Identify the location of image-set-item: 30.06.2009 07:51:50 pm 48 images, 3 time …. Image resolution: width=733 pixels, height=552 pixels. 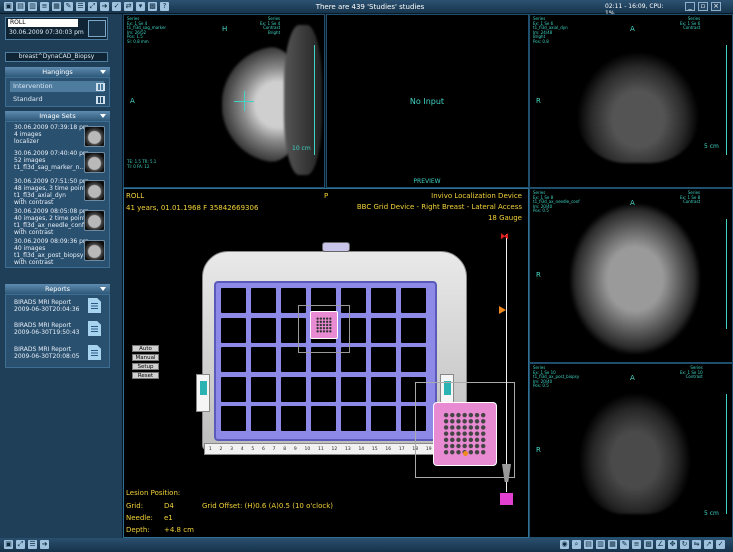
(51, 192).